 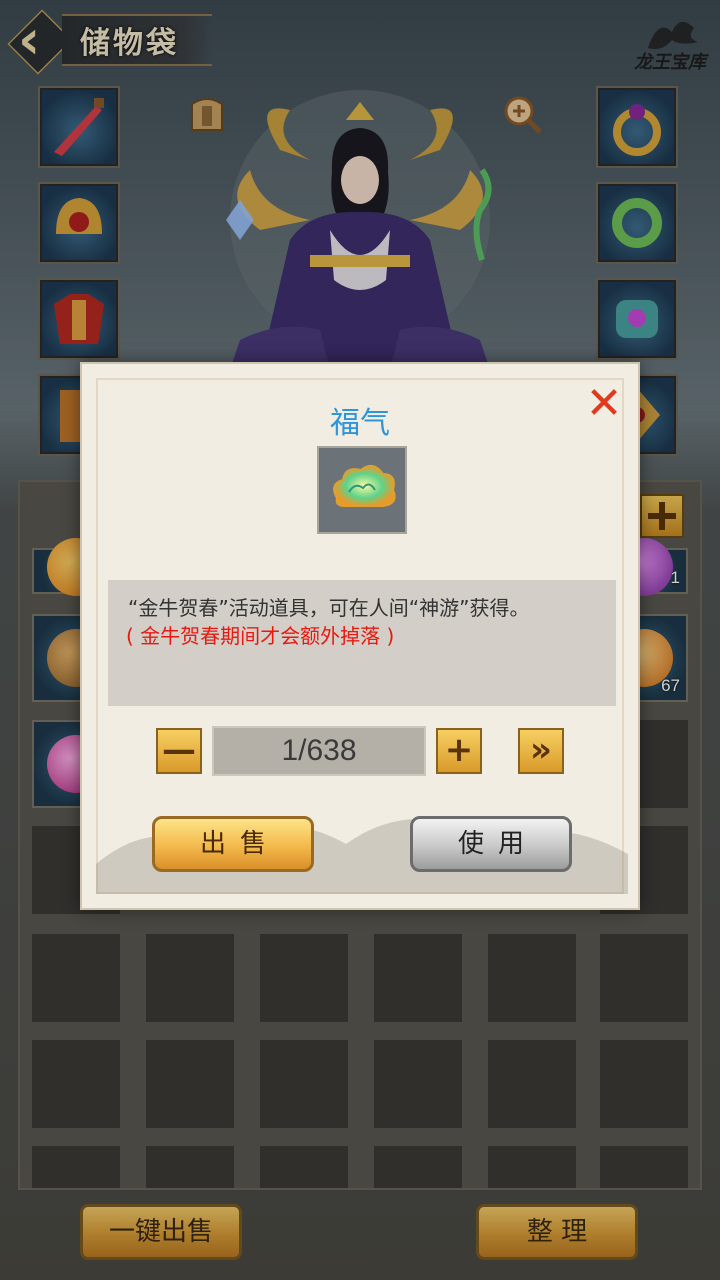 What do you see at coordinates (233, 844) in the screenshot?
I see `sell-button: 出售` at bounding box center [233, 844].